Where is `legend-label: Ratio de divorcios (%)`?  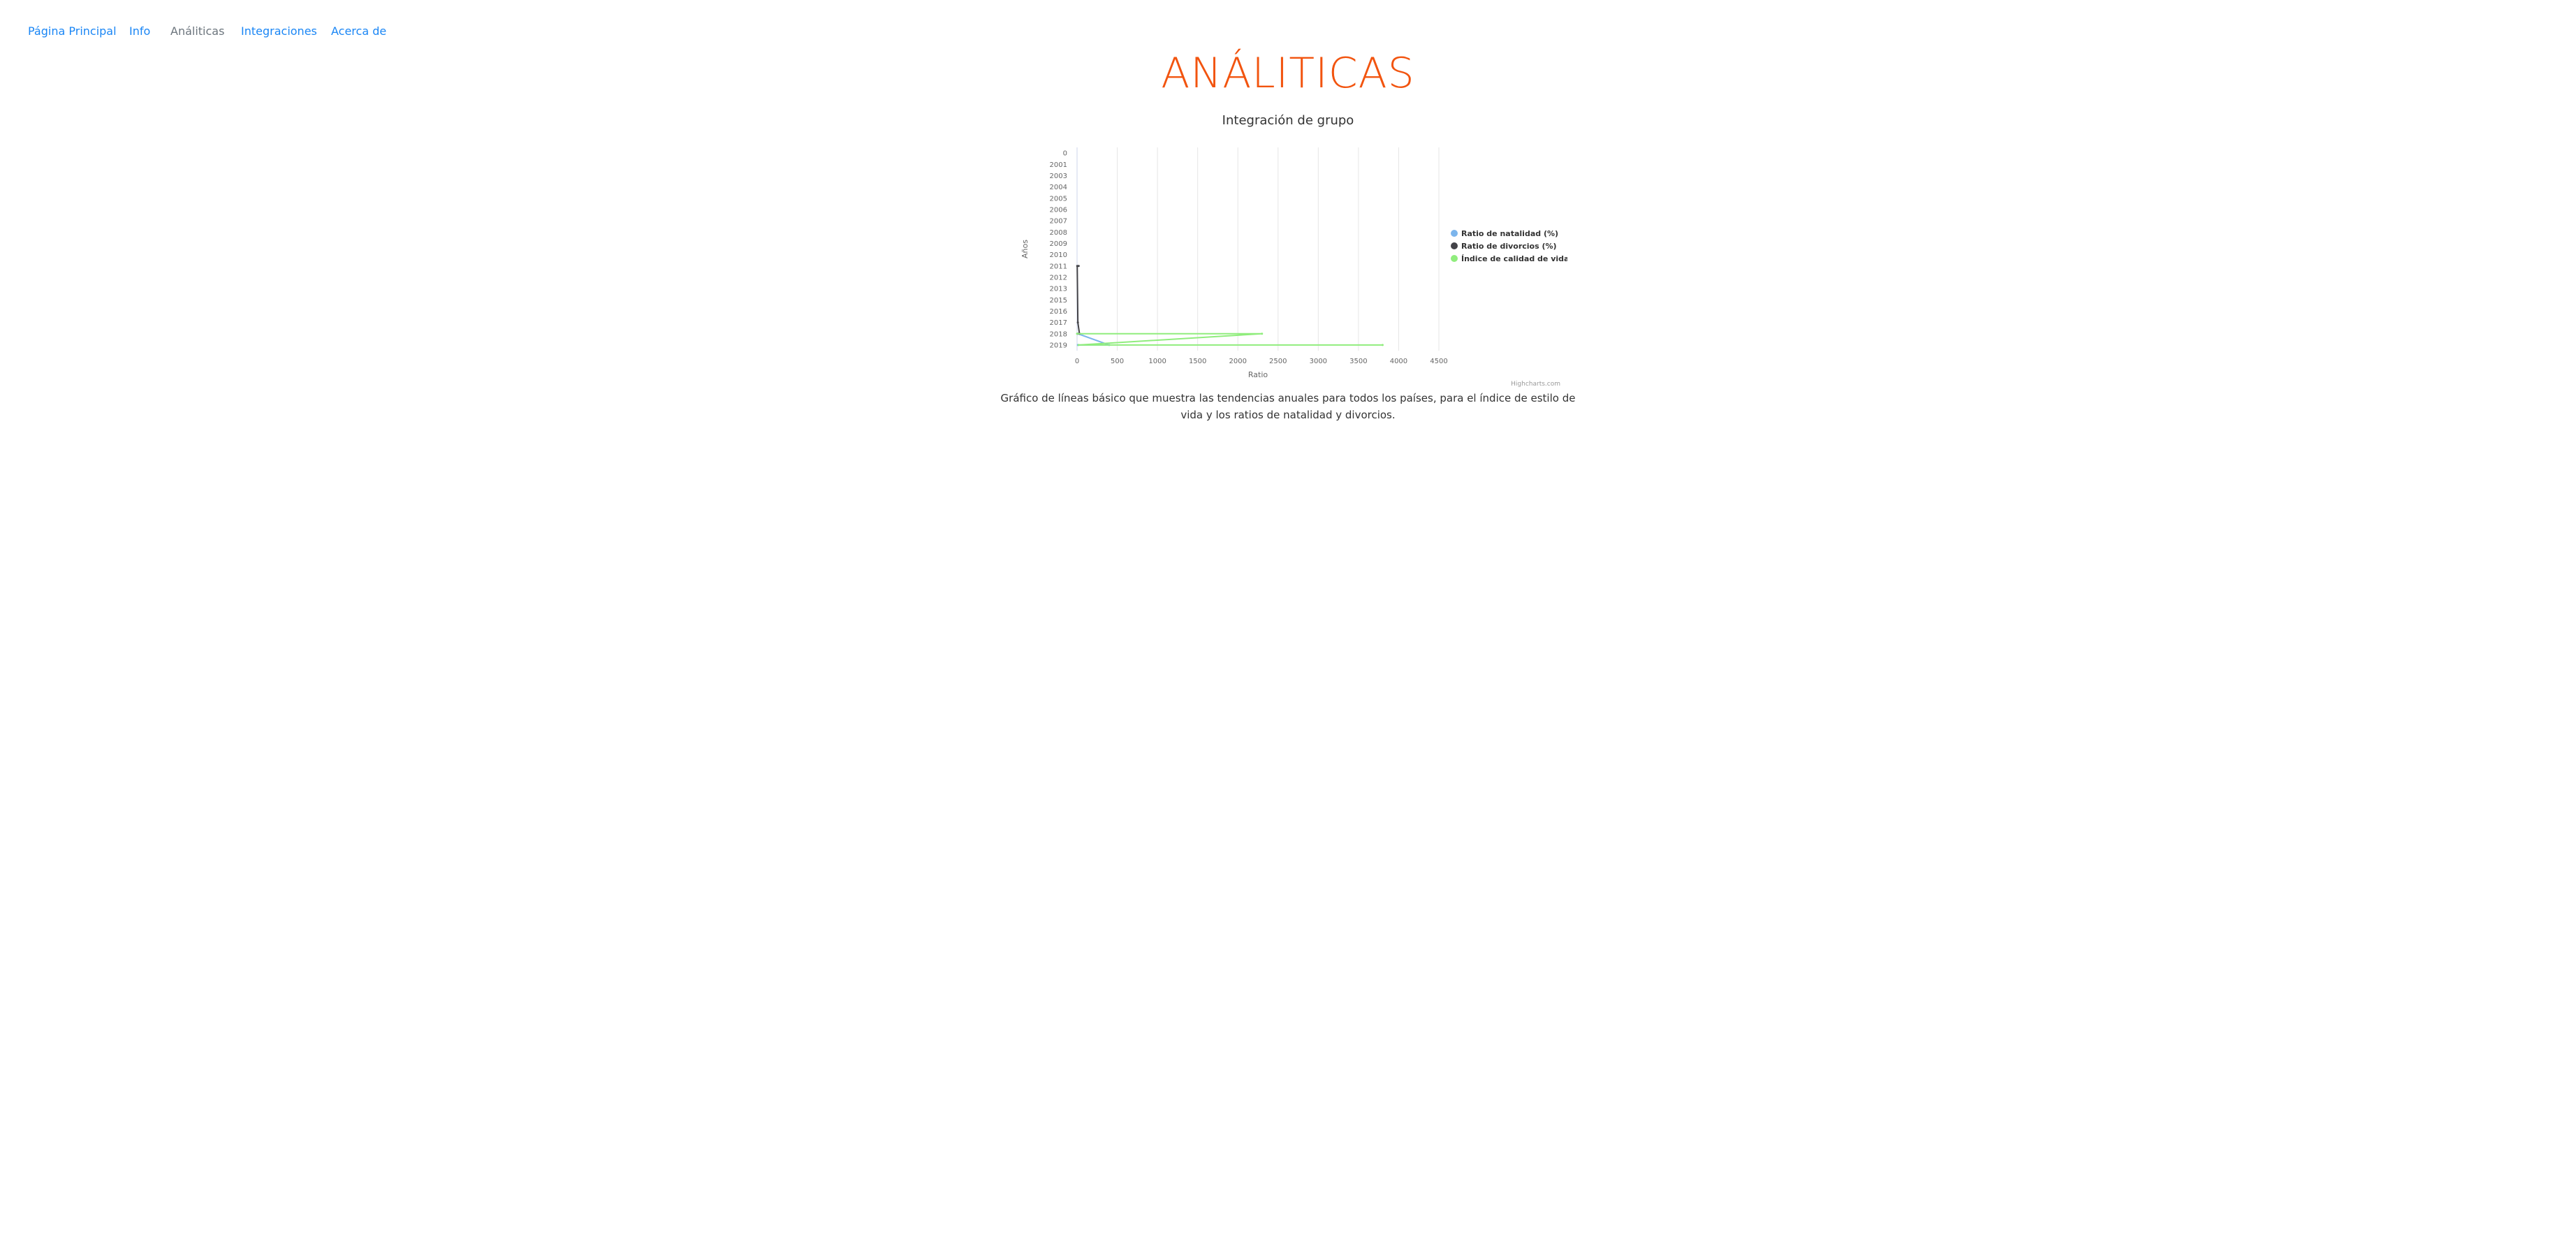 legend-label: Ratio de divorcios (%) is located at coordinates (1509, 246).